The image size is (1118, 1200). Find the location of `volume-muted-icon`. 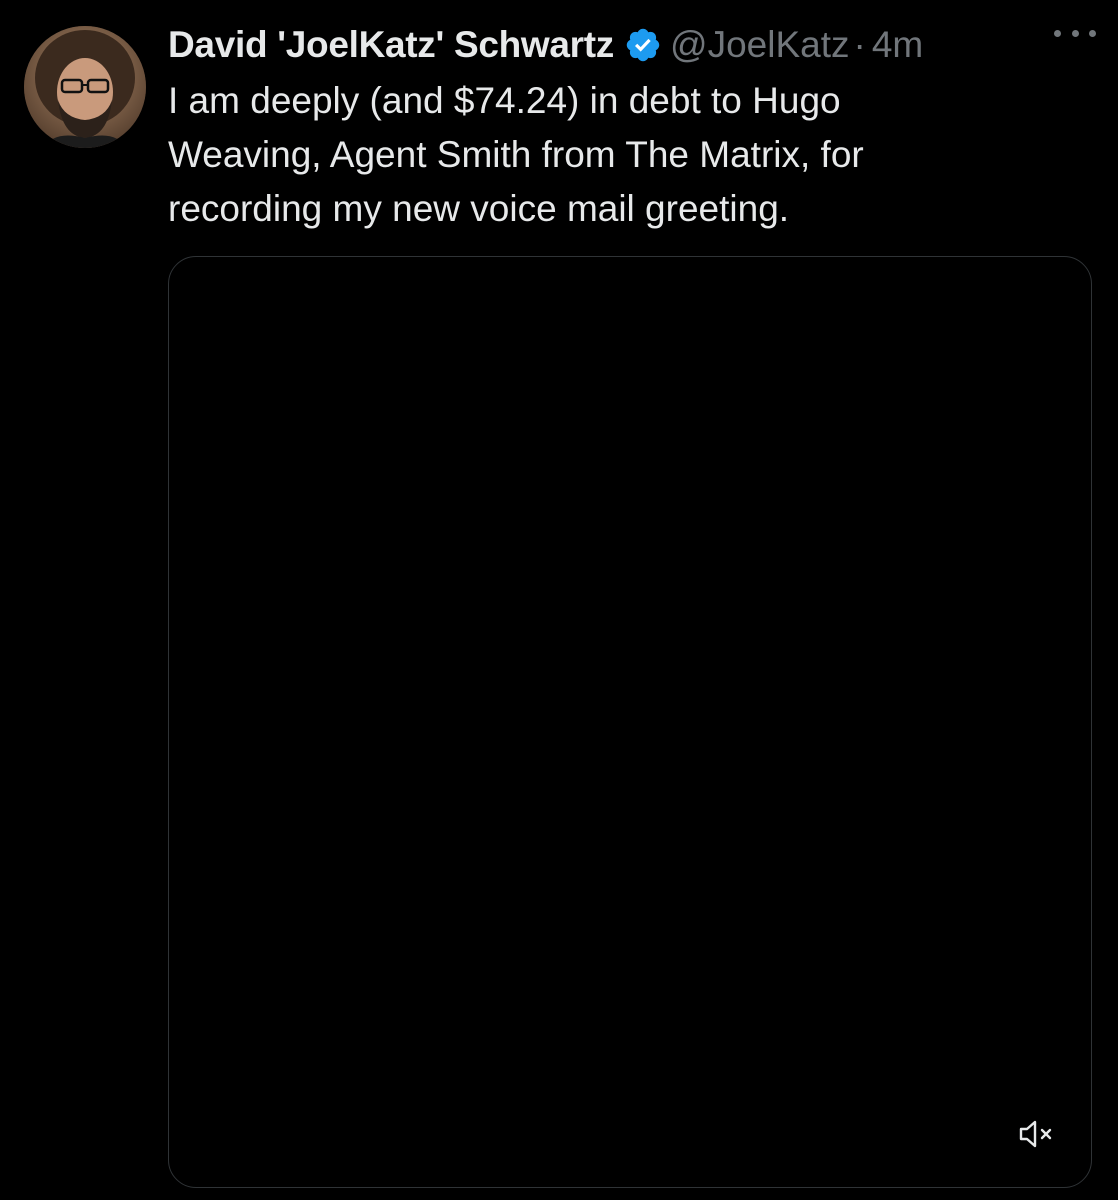

volume-muted-icon is located at coordinates (1037, 1134).